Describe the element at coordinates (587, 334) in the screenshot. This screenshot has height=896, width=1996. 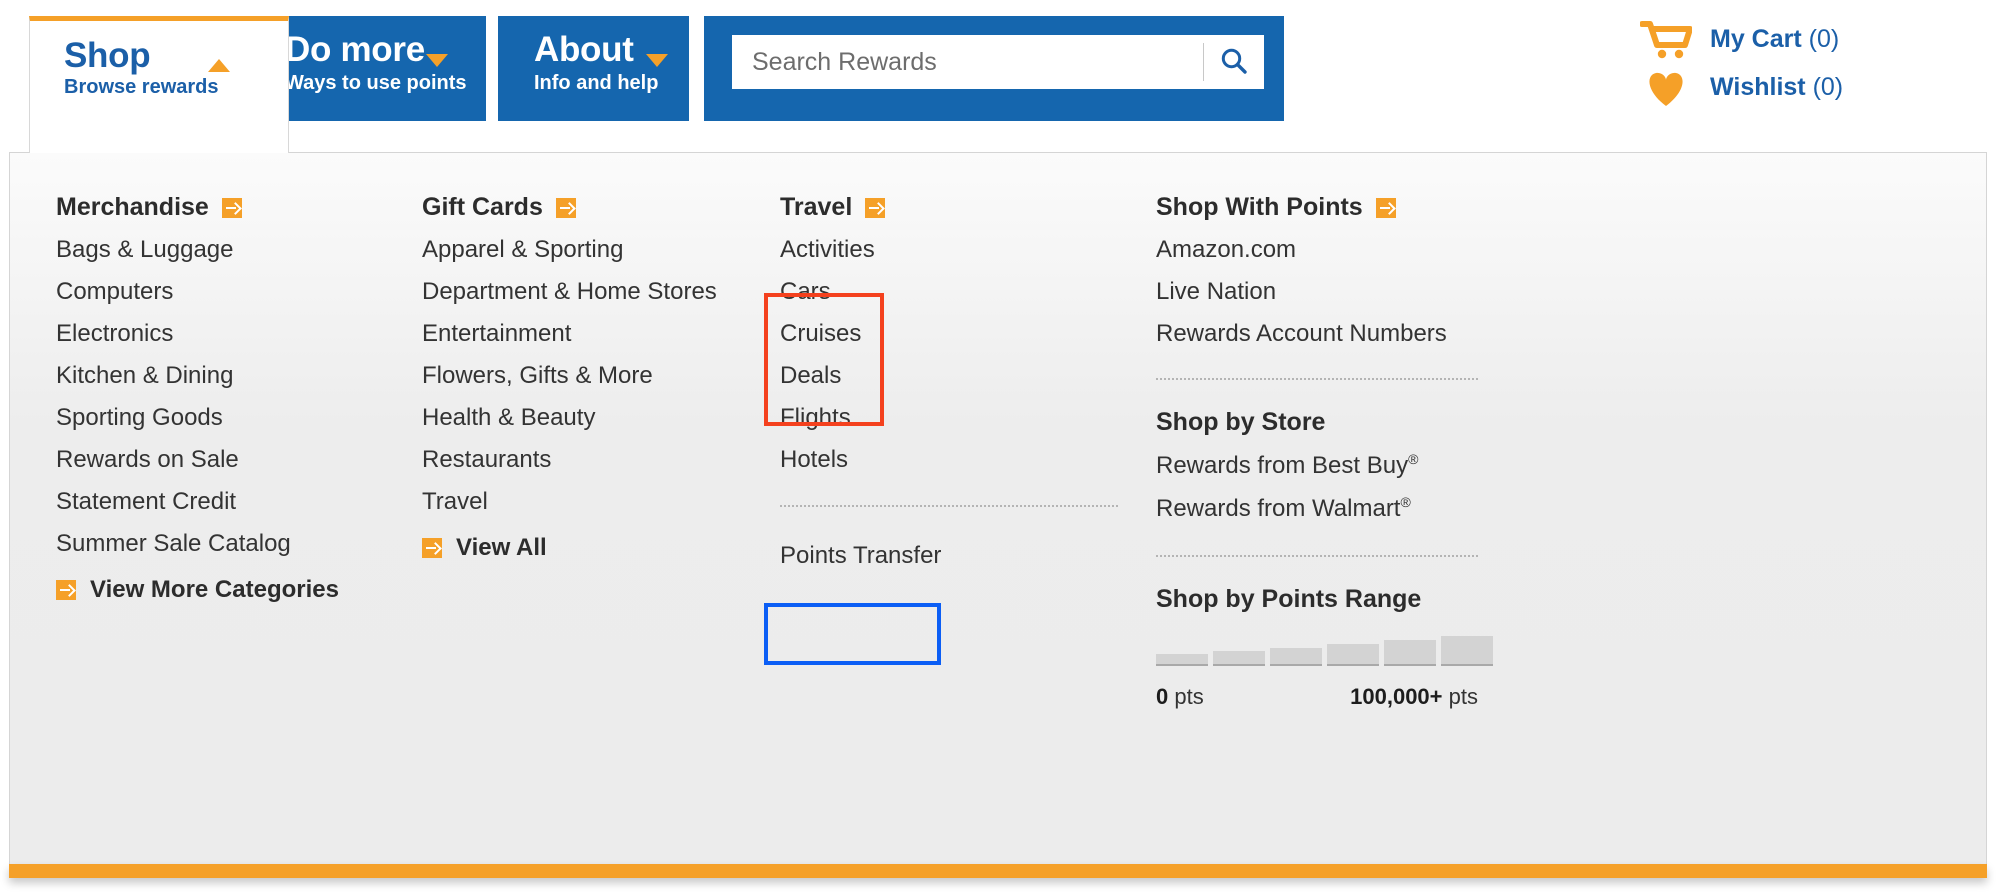
I see `menu-item: Entertainment` at that location.